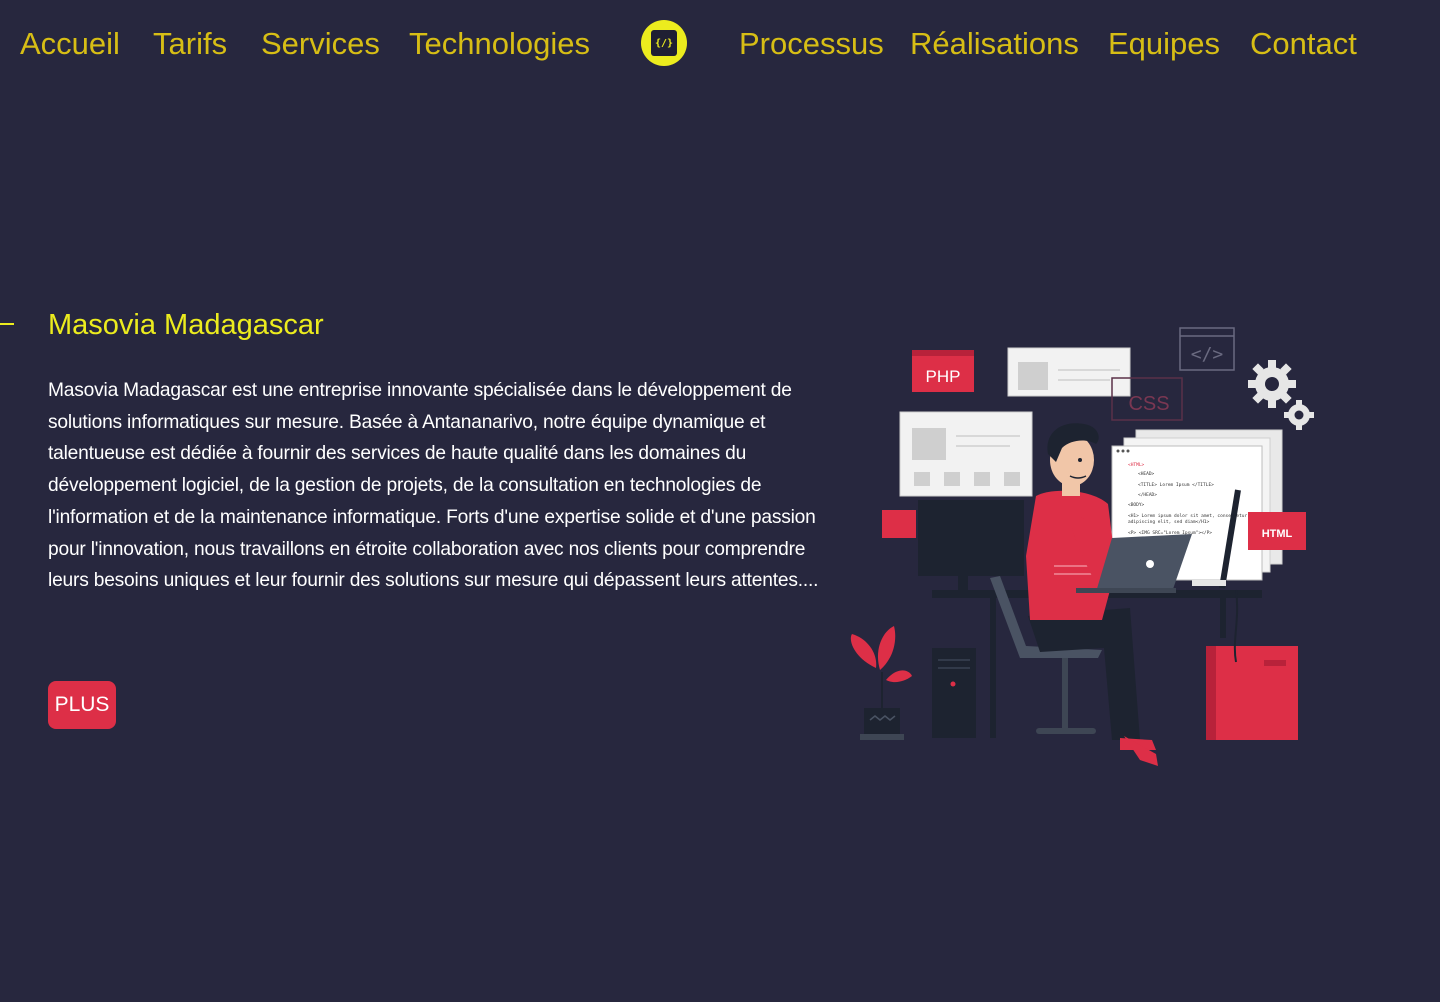 This screenshot has height=1002, width=1440. What do you see at coordinates (190, 44) in the screenshot?
I see `nav-link-tarifs: Tarifs` at bounding box center [190, 44].